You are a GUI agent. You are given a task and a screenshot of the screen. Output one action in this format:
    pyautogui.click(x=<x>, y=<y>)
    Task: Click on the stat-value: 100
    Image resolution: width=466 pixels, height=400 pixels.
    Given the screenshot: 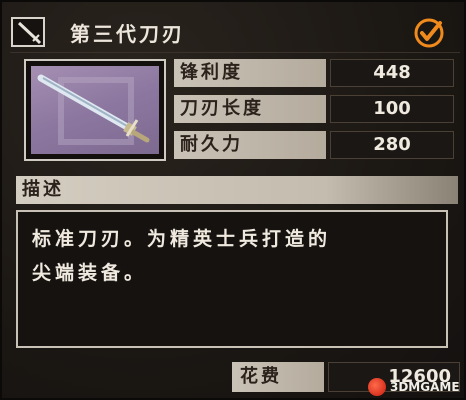 What is the action you would take?
    pyautogui.click(x=392, y=109)
    